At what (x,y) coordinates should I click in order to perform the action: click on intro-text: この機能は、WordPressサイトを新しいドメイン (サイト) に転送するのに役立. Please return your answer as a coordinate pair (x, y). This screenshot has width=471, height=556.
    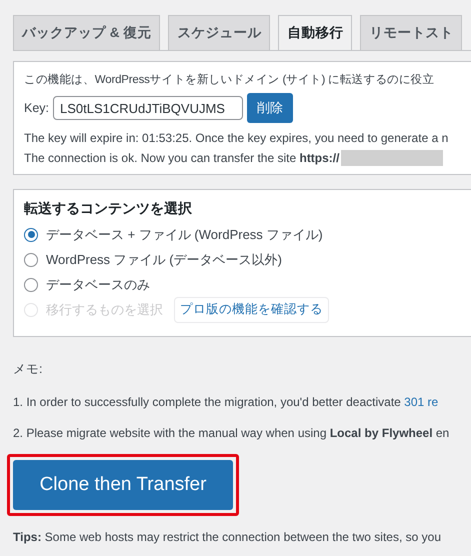
    Looking at the image, I should click on (229, 80).